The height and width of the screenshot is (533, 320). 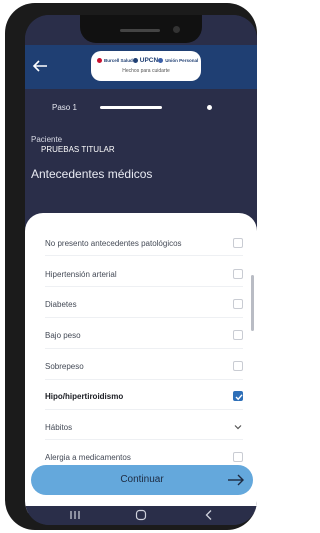 I want to click on option-label: Diabetes, so click(x=61, y=304).